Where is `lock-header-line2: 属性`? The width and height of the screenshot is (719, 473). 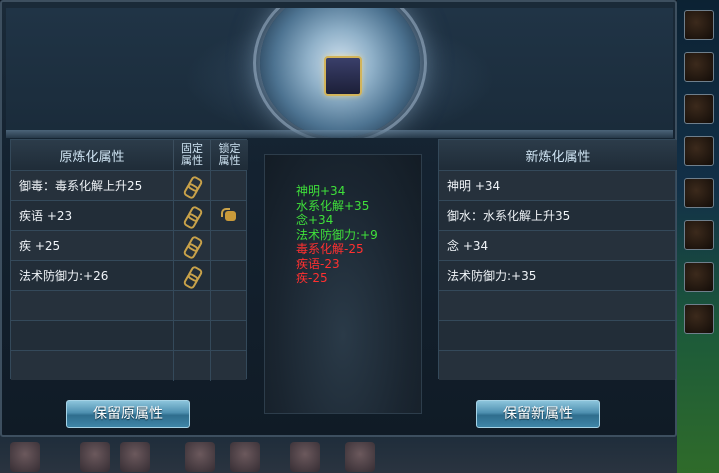 lock-header-line2: 属性 is located at coordinates (229, 160).